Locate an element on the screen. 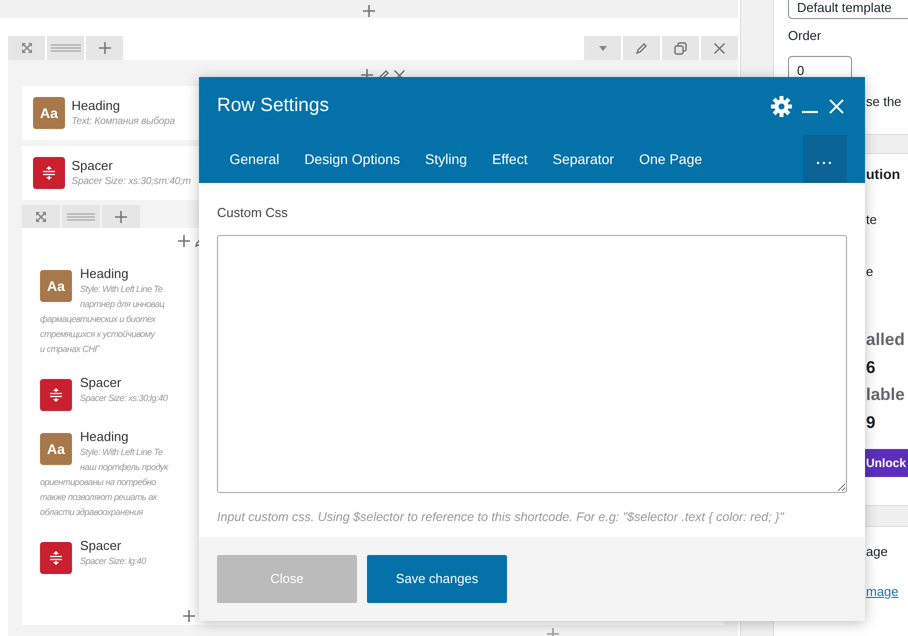 The image size is (908, 636). copy-icon is located at coordinates (680, 48).